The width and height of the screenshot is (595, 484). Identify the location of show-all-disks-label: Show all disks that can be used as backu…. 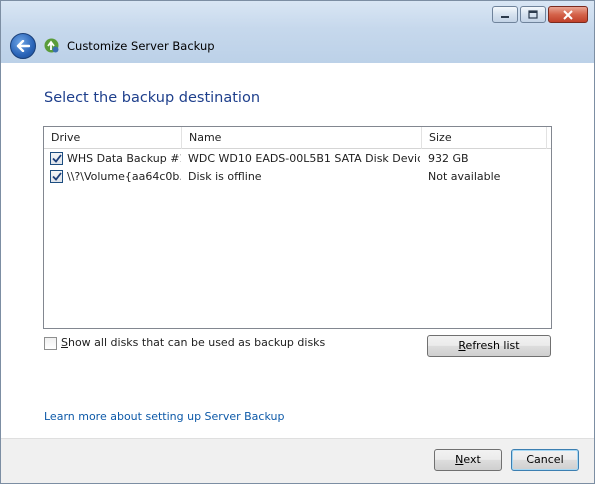
(193, 342).